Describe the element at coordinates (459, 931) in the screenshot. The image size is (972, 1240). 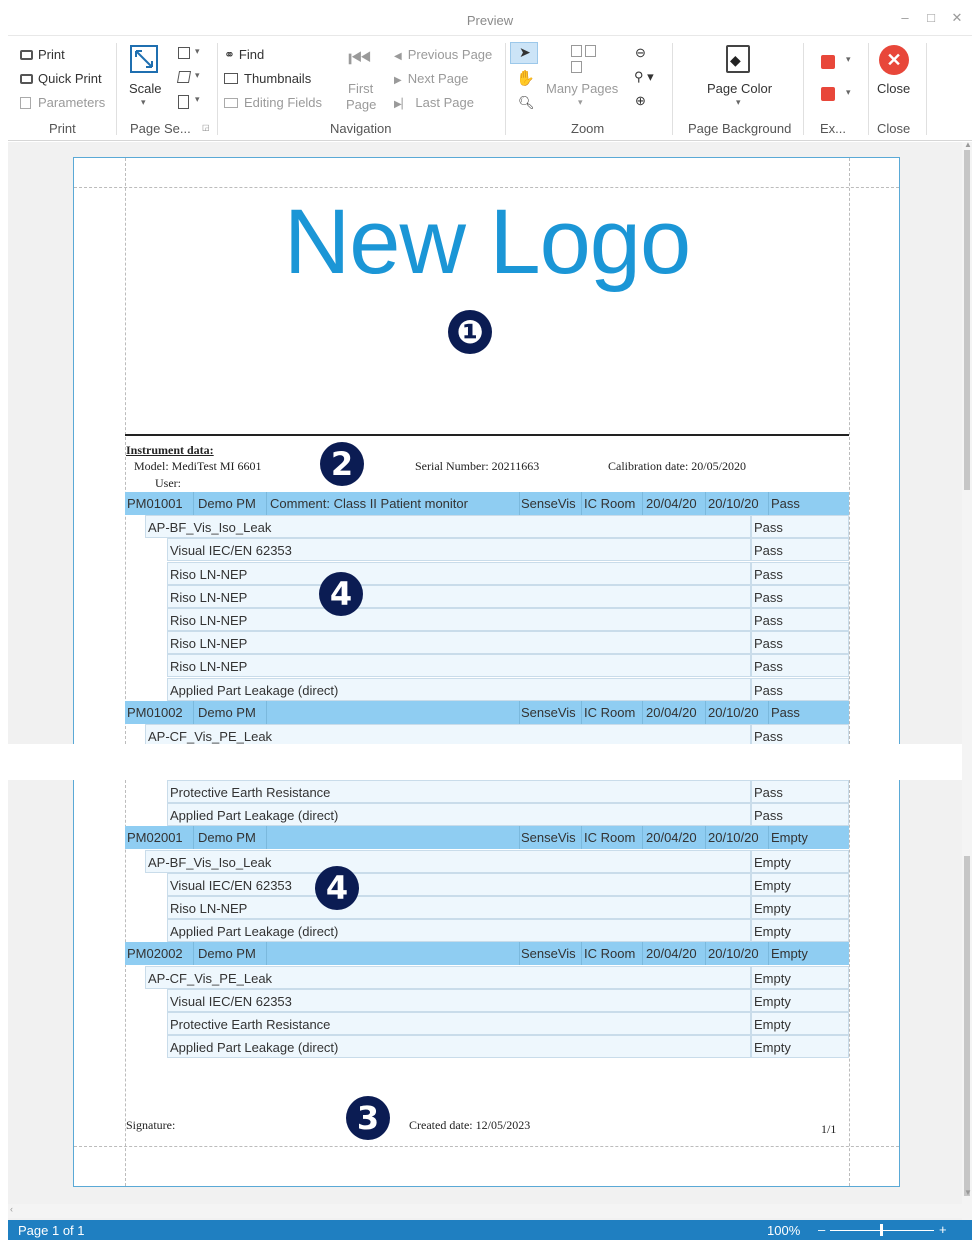
I see `test-name-cell: Applied Part Leakage (direct)` at that location.